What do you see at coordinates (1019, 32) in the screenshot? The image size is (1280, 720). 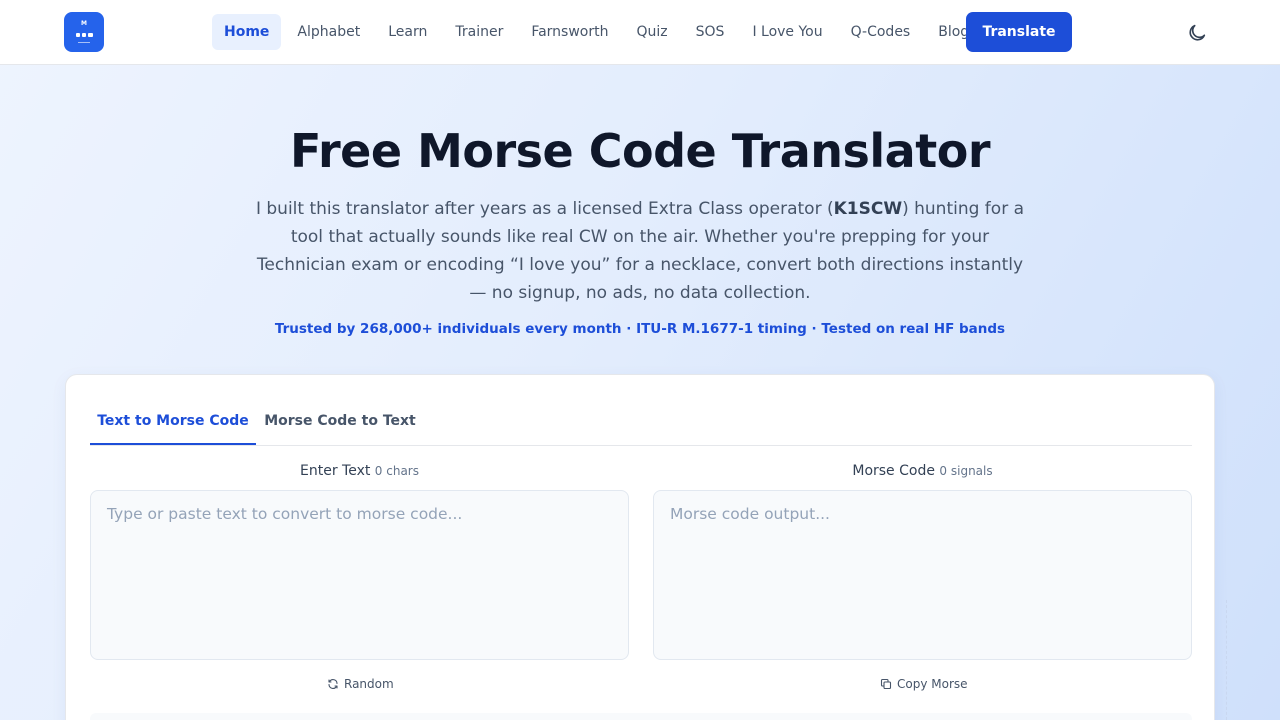 I see `translate-button: Translate` at bounding box center [1019, 32].